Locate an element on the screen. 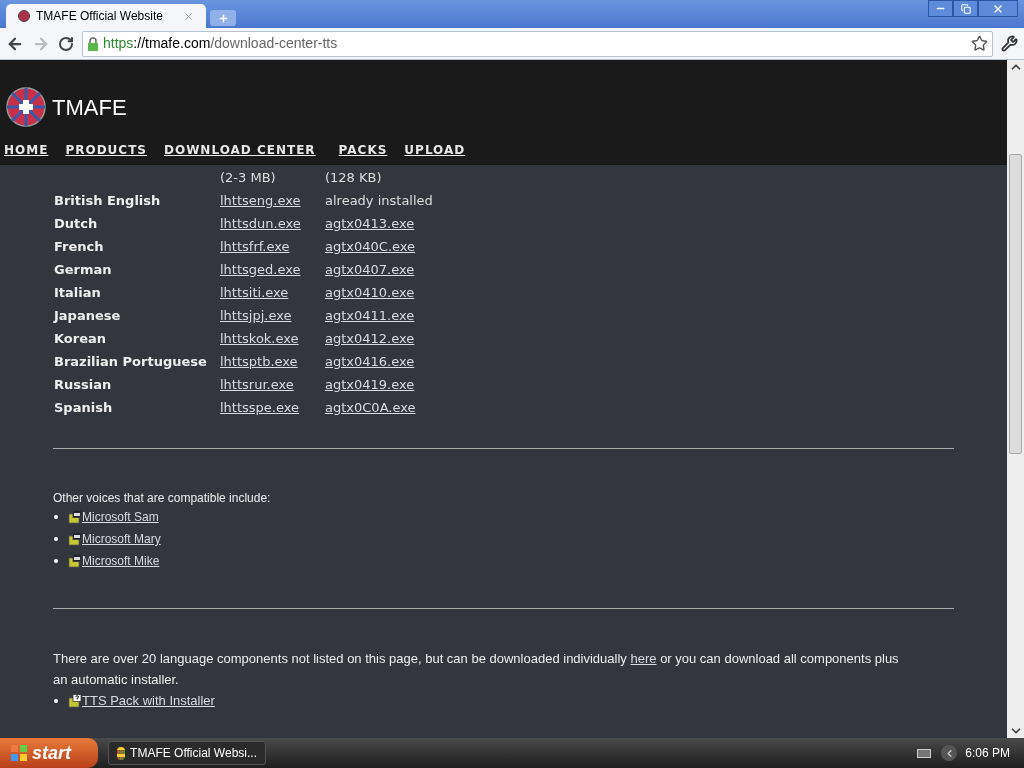 This screenshot has width=1024, height=768. download-link: agtx0411.exe is located at coordinates (370, 315).